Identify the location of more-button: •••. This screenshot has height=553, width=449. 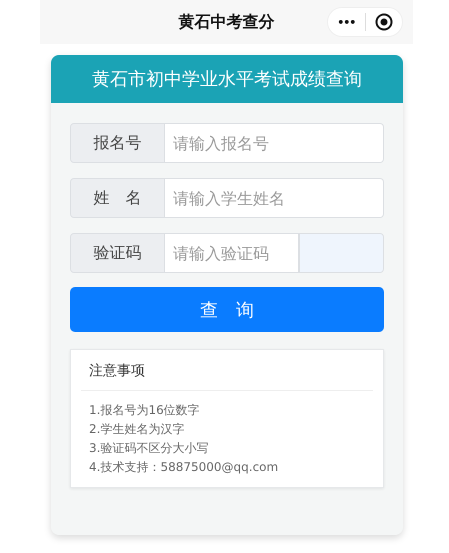
(346, 22).